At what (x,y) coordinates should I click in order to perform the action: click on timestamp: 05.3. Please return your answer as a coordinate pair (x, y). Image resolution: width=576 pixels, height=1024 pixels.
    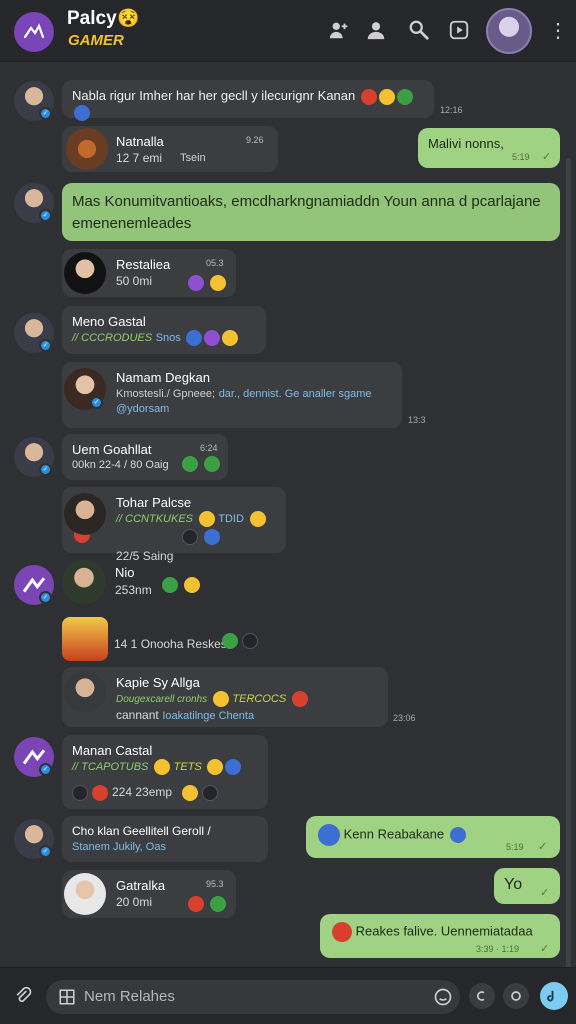
    Looking at the image, I should click on (215, 263).